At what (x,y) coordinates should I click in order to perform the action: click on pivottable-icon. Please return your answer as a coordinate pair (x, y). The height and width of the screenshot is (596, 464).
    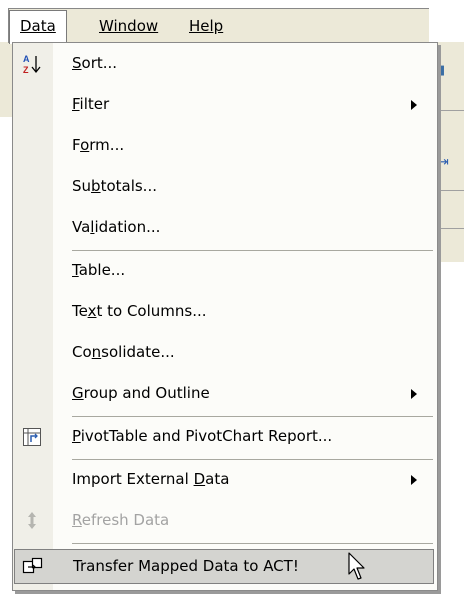
    Looking at the image, I should click on (32, 437).